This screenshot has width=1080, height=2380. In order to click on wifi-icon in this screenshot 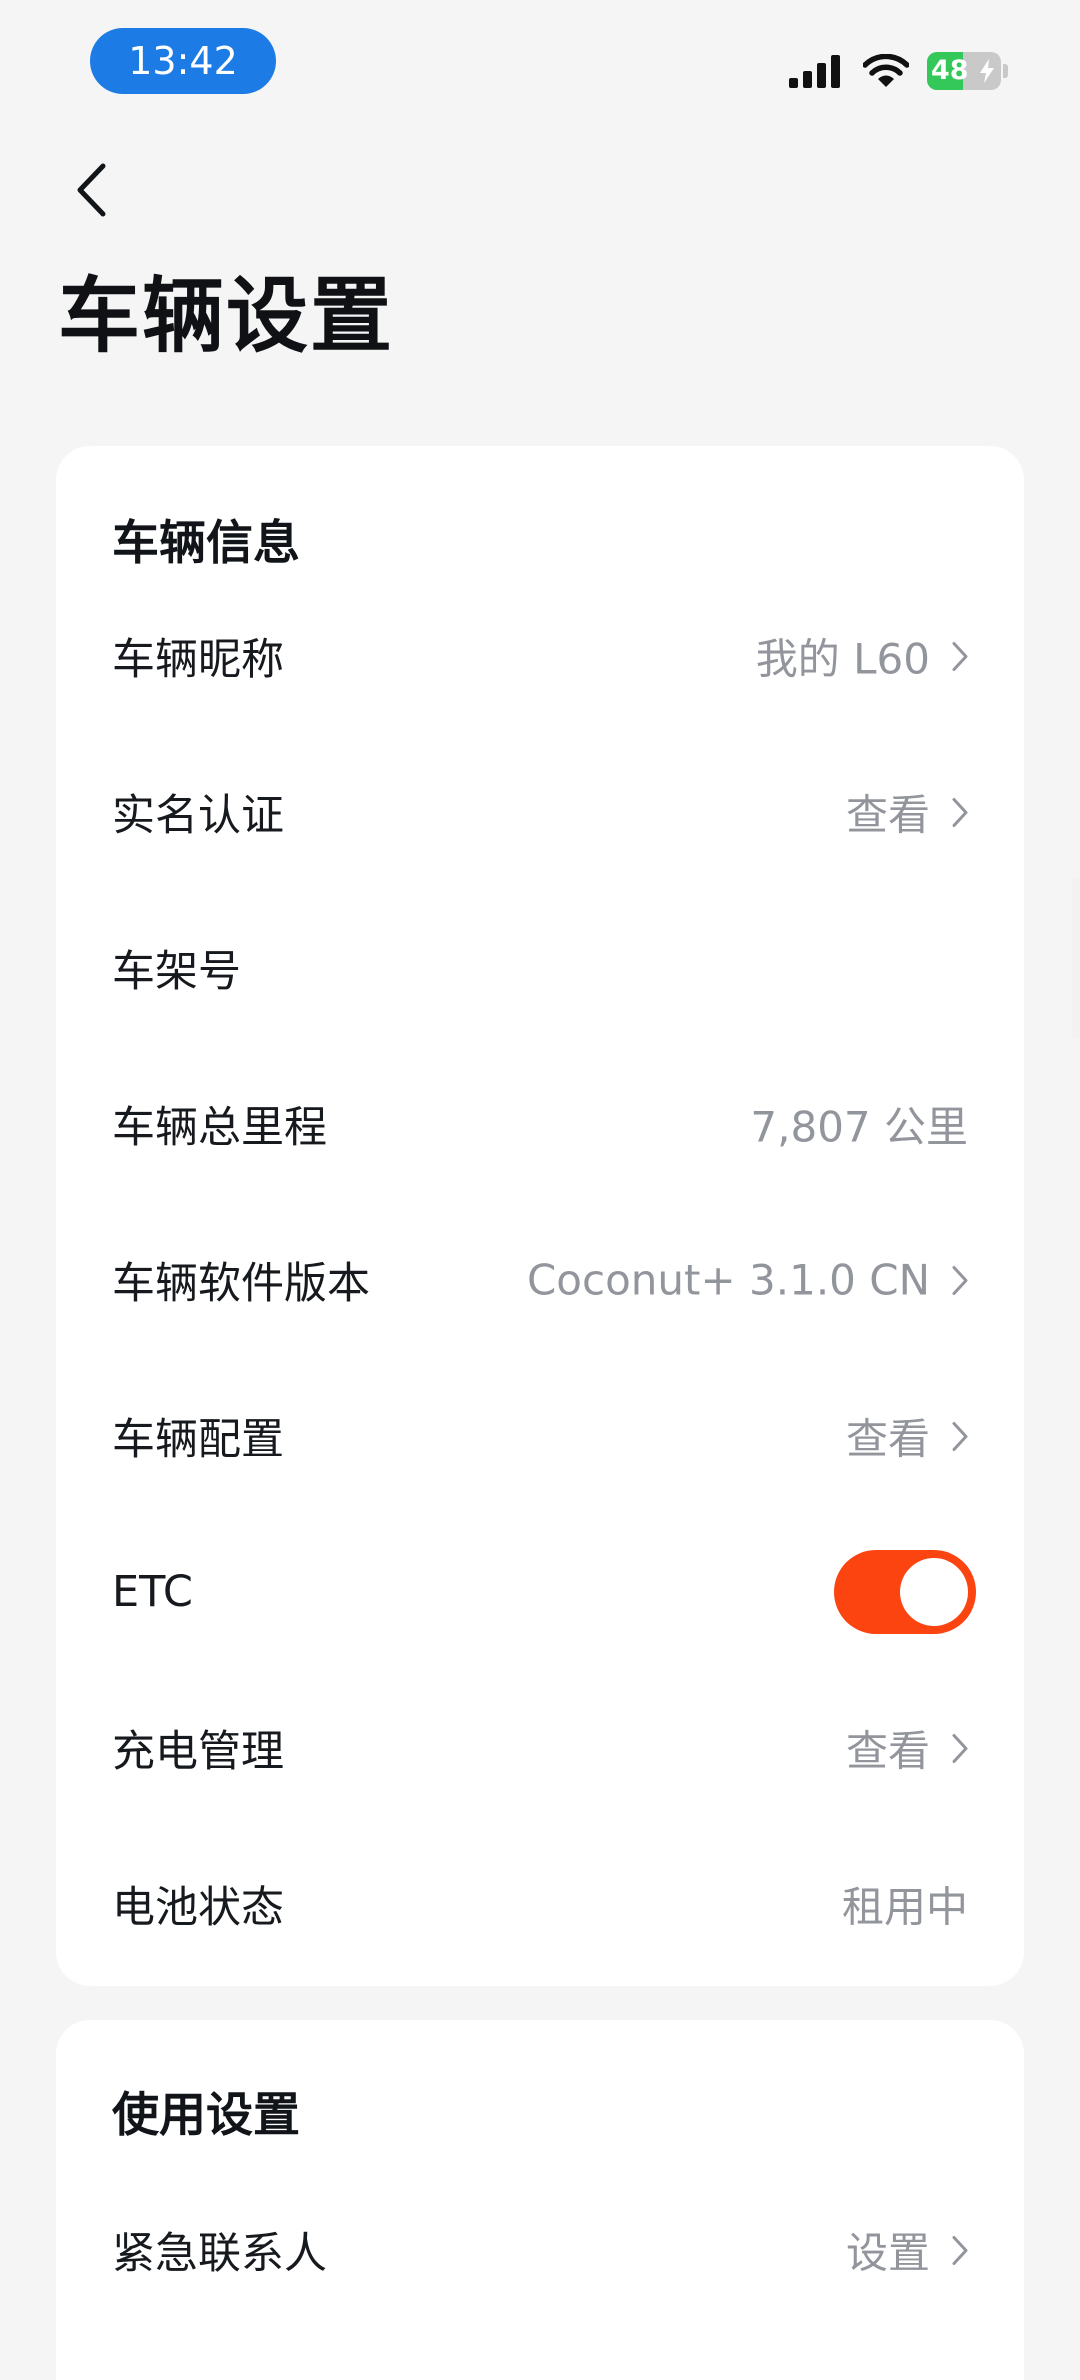, I will do `click(886, 70)`.